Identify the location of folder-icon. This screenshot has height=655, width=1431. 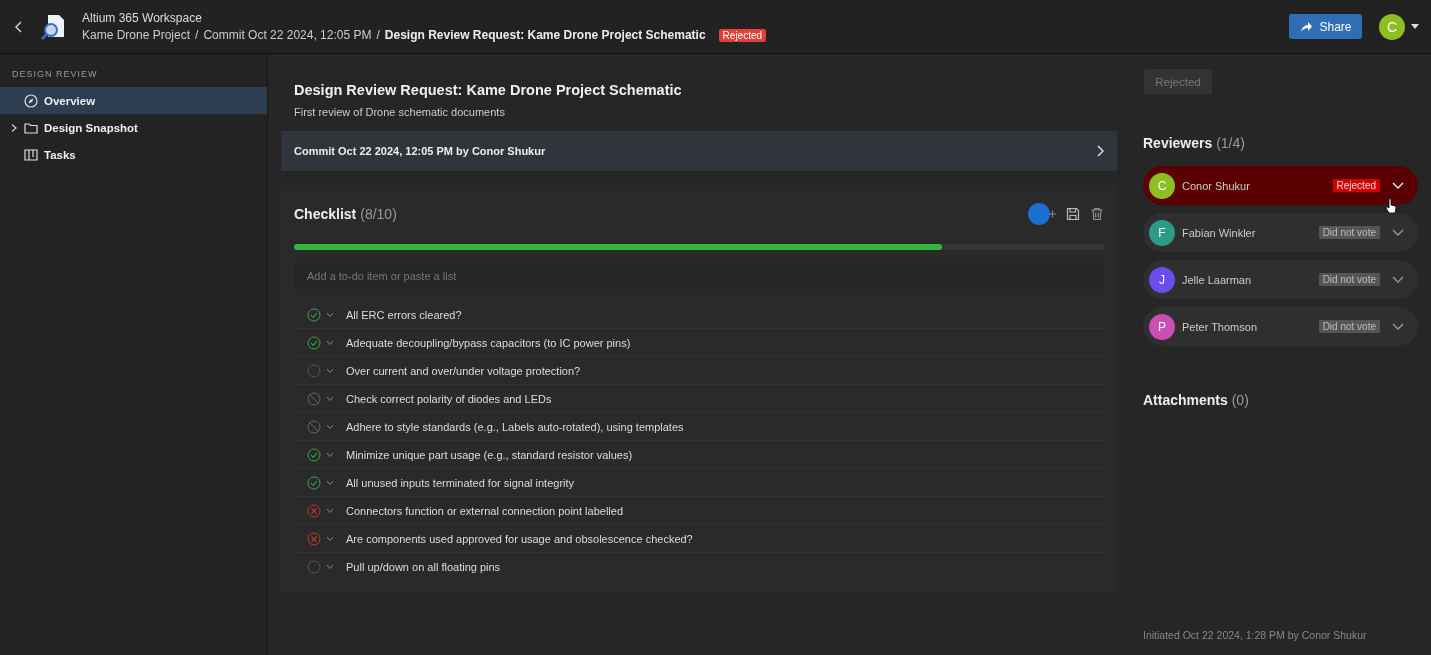
(31, 127).